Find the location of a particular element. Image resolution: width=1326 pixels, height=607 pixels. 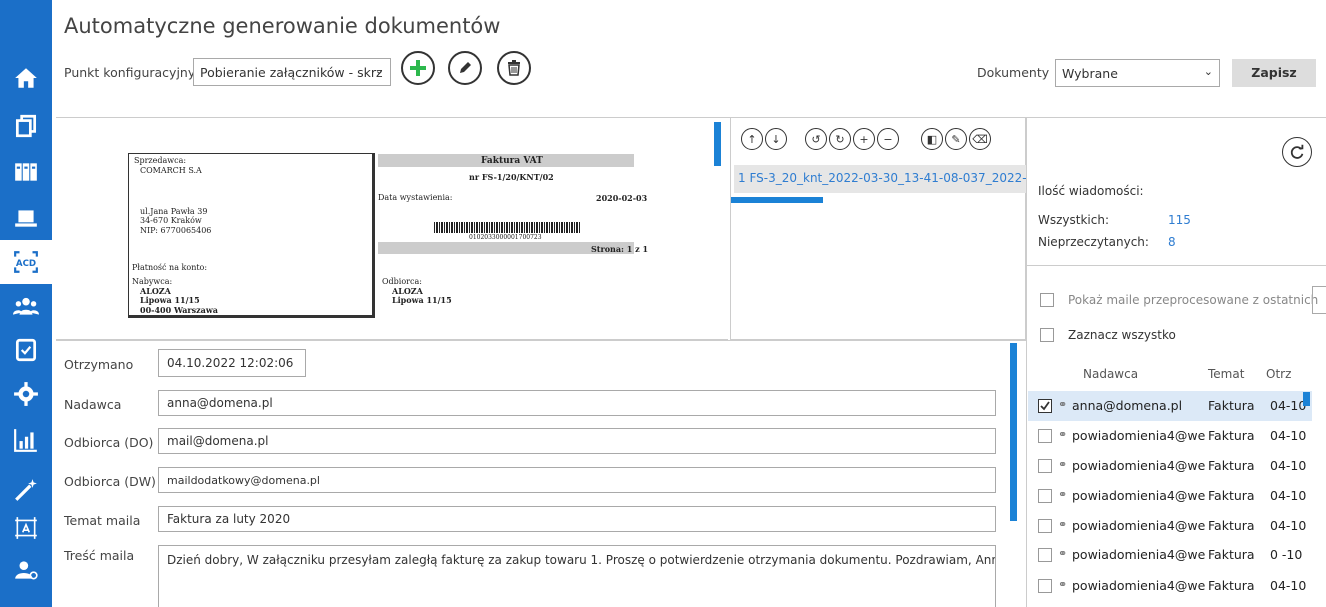

sender-field: anna@domena.pl is located at coordinates (577, 403).